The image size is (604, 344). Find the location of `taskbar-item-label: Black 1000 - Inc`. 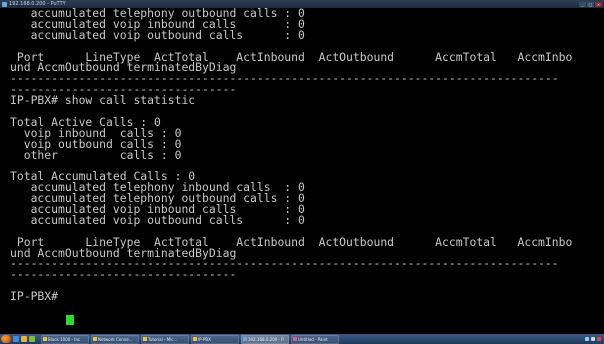

taskbar-item-label: Black 1000 - Inc is located at coordinates (64, 339).